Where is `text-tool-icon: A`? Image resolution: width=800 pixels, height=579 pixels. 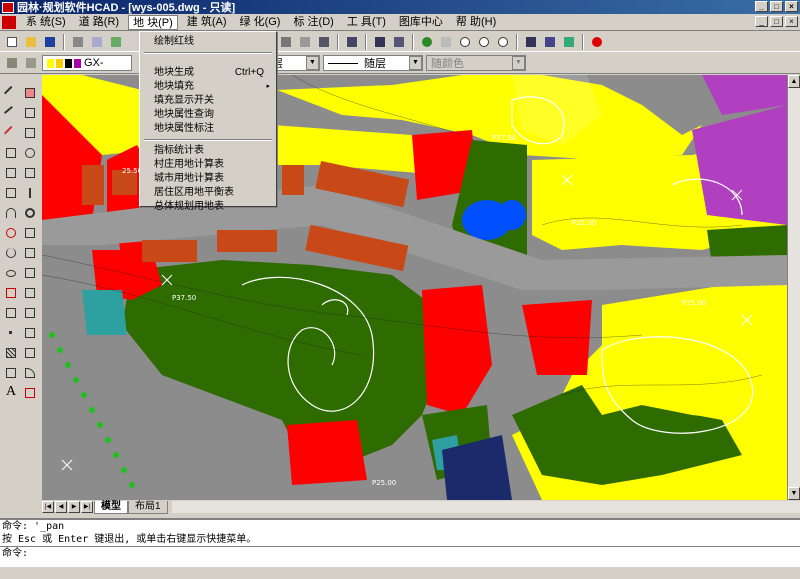 text-tool-icon: A is located at coordinates (11, 392).